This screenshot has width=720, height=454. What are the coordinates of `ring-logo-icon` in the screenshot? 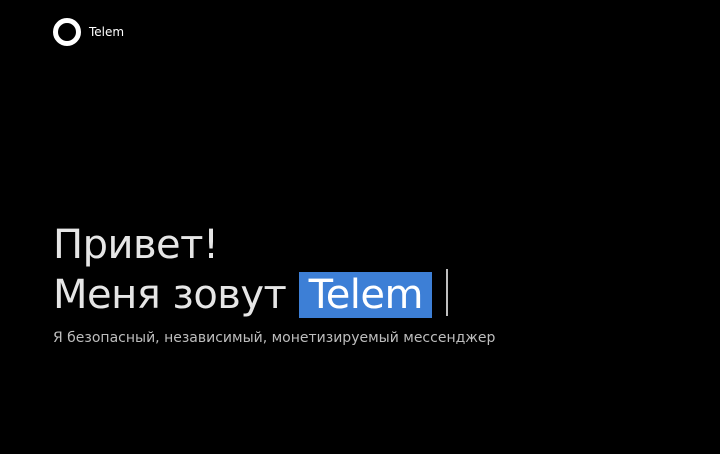 It's located at (67, 32).